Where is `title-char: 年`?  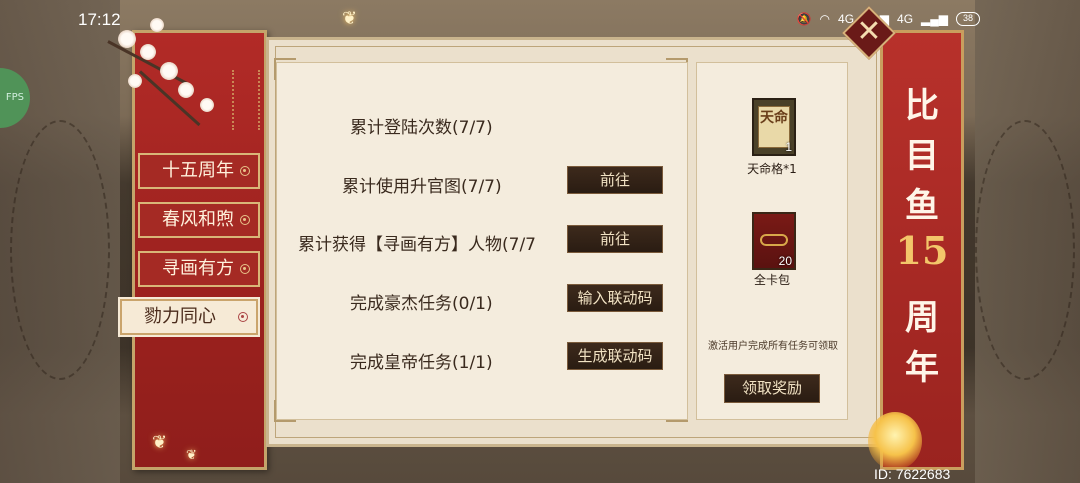
title-char: 年 is located at coordinates (922, 368).